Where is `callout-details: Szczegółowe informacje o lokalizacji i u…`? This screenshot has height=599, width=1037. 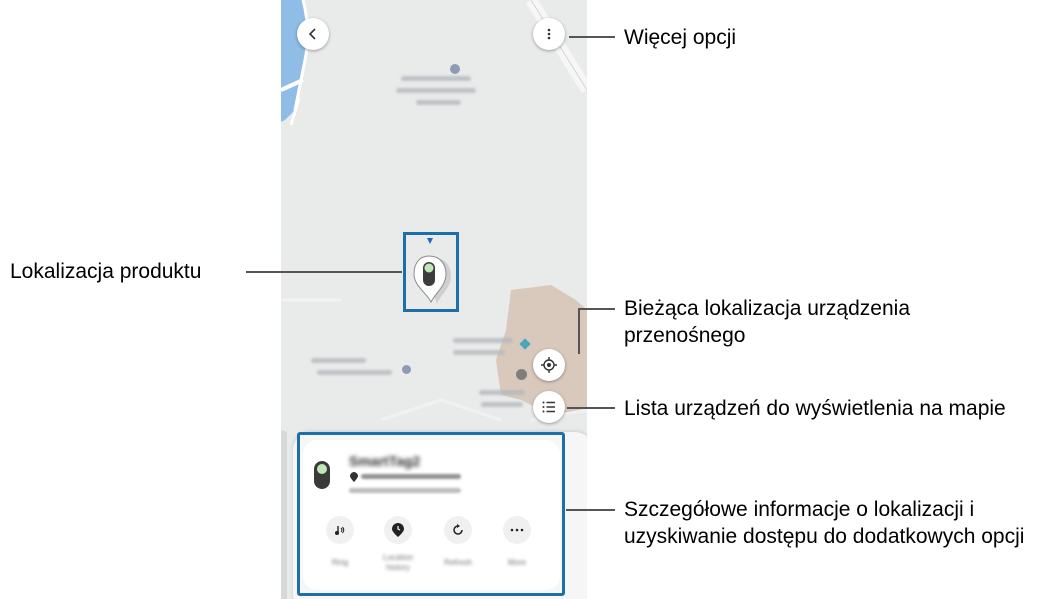 callout-details: Szczegółowe informacje o lokalizacji i u… is located at coordinates (824, 523).